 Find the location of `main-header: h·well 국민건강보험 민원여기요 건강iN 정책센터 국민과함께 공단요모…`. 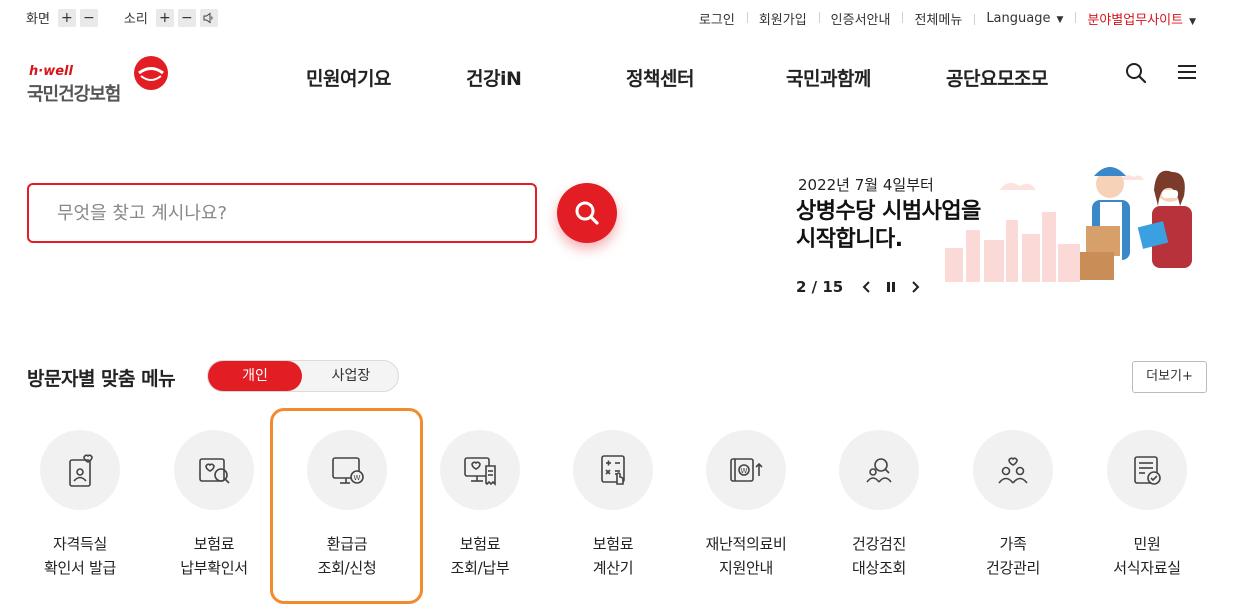

main-header: h·well 국민건강보험 민원여기요 건강iN 정책센터 국민과함께 공단요모… is located at coordinates (618, 75).